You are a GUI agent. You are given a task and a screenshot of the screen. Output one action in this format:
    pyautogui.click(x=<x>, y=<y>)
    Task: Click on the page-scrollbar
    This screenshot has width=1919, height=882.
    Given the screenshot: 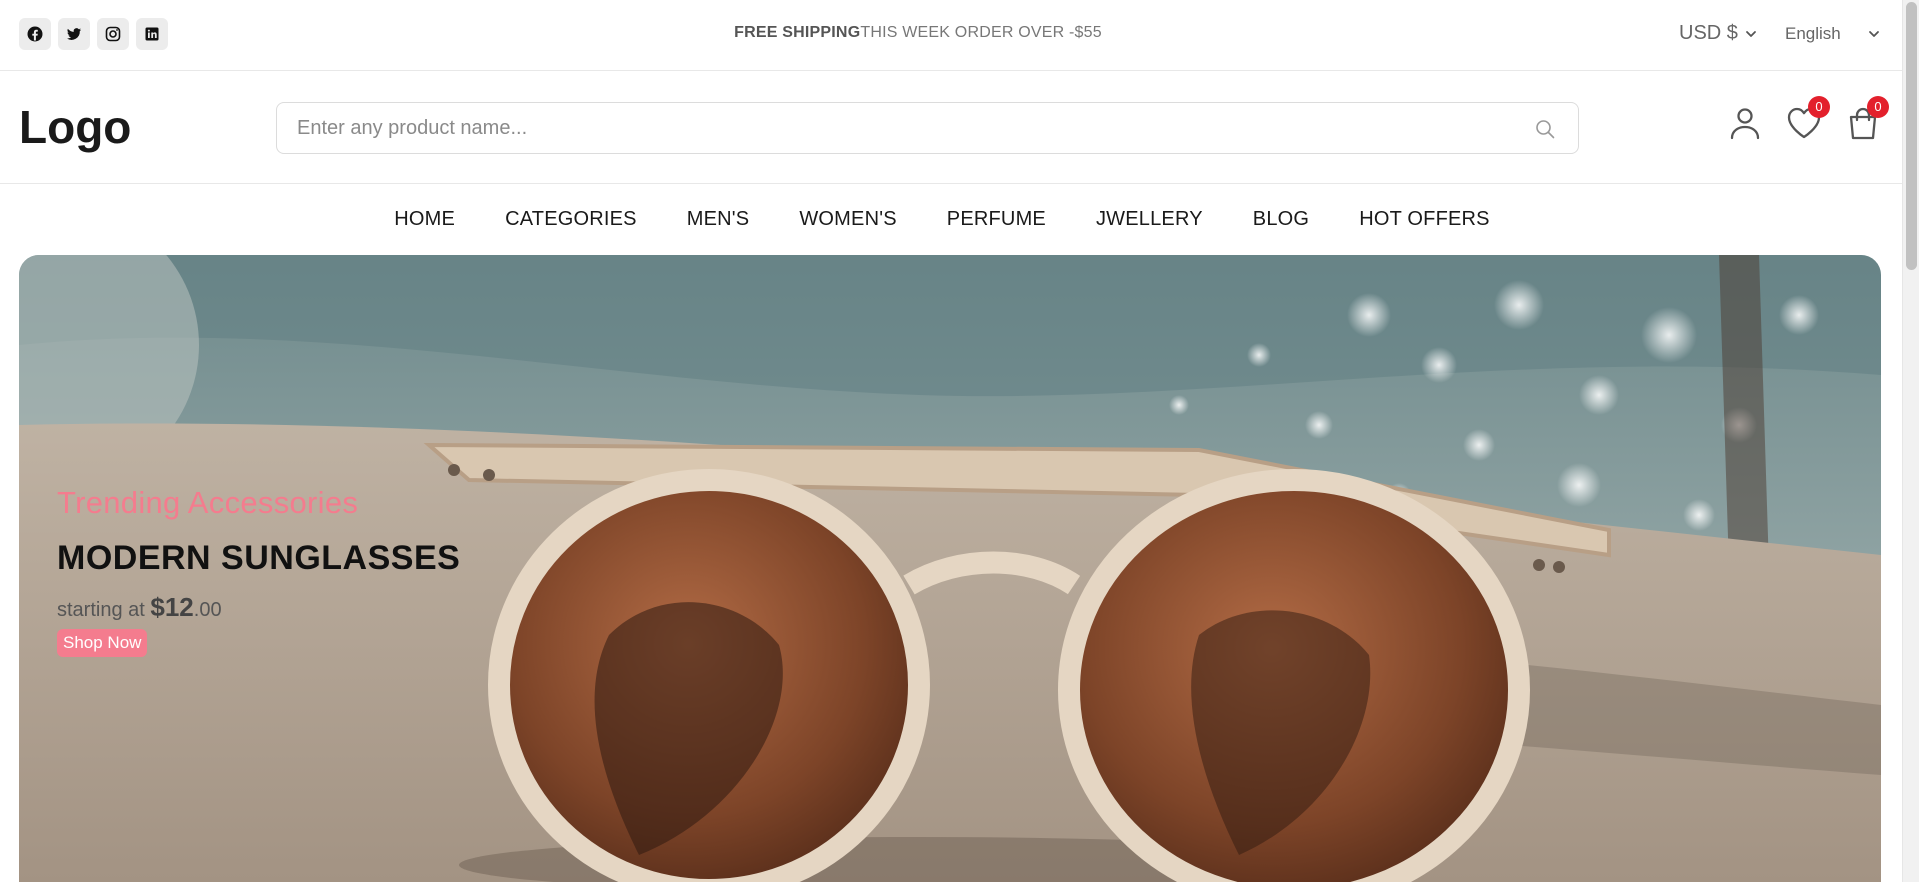 What is the action you would take?
    pyautogui.click(x=1910, y=441)
    